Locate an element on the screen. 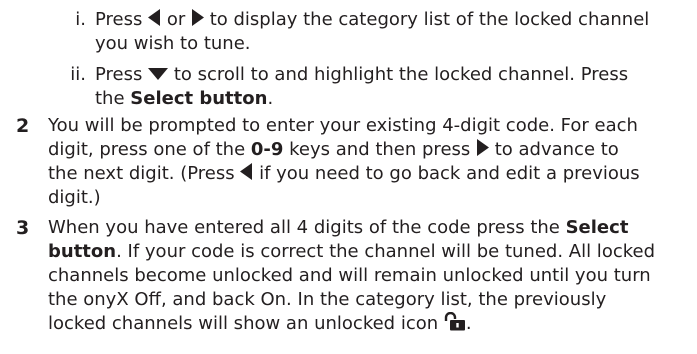 The image size is (697, 354). down-triangle-icon is located at coordinates (158, 74).